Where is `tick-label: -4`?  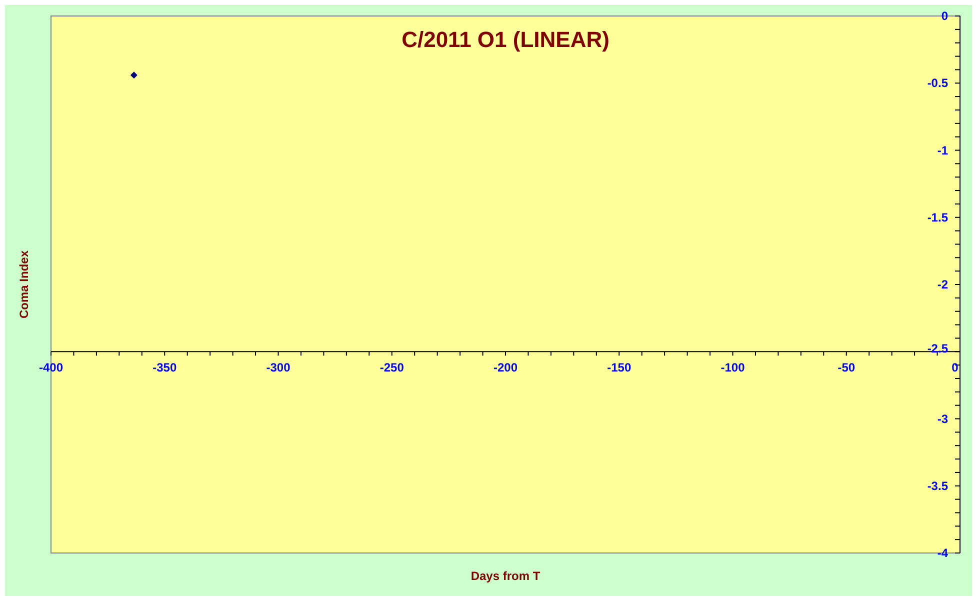
tick-label: -4 is located at coordinates (942, 553).